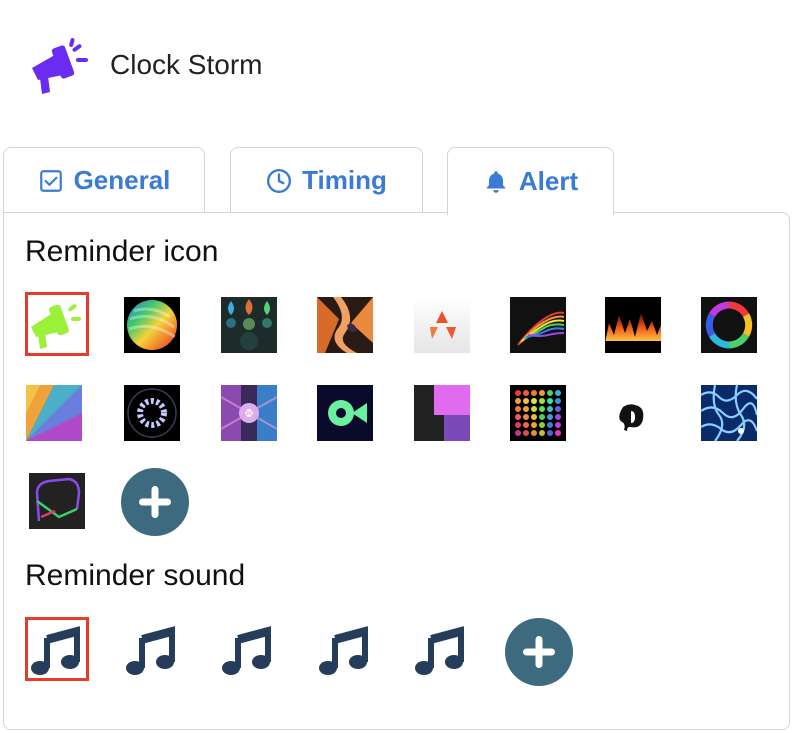  I want to click on spectrum-wave-icon, so click(538, 325).